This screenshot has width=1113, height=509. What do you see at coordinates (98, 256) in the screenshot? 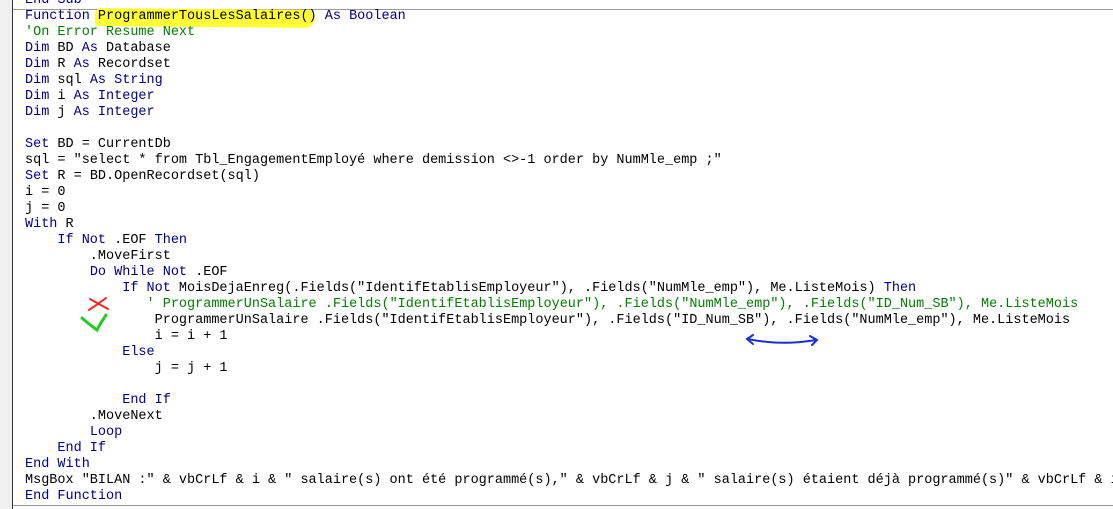
I see `code-token: .MoveFirst` at bounding box center [98, 256].